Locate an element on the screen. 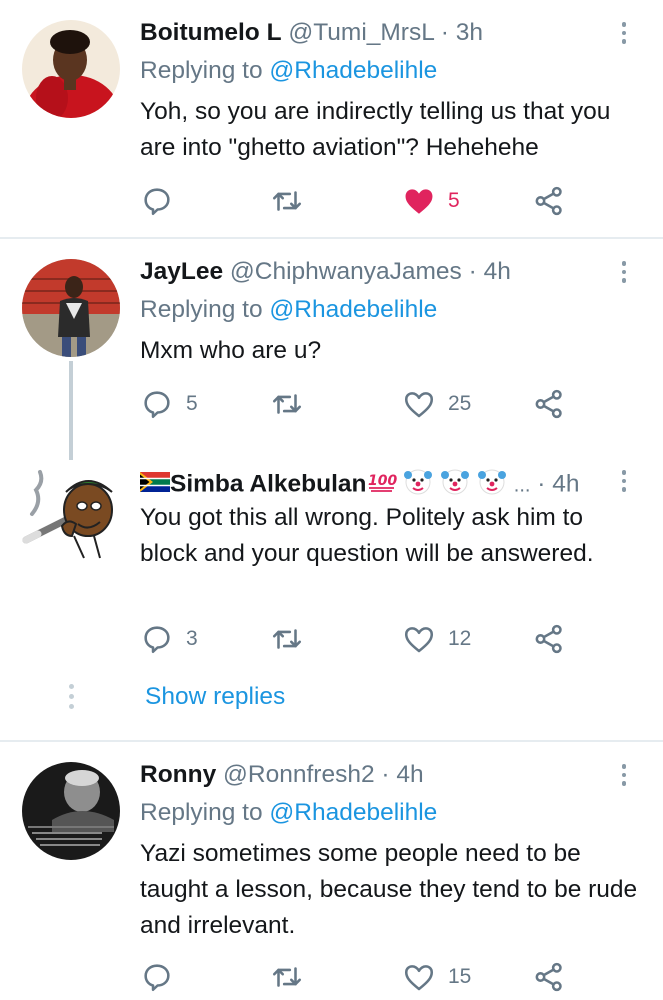 This screenshot has height=1000, width=663. action-bar: 3 12 is located at coordinates (360, 639).